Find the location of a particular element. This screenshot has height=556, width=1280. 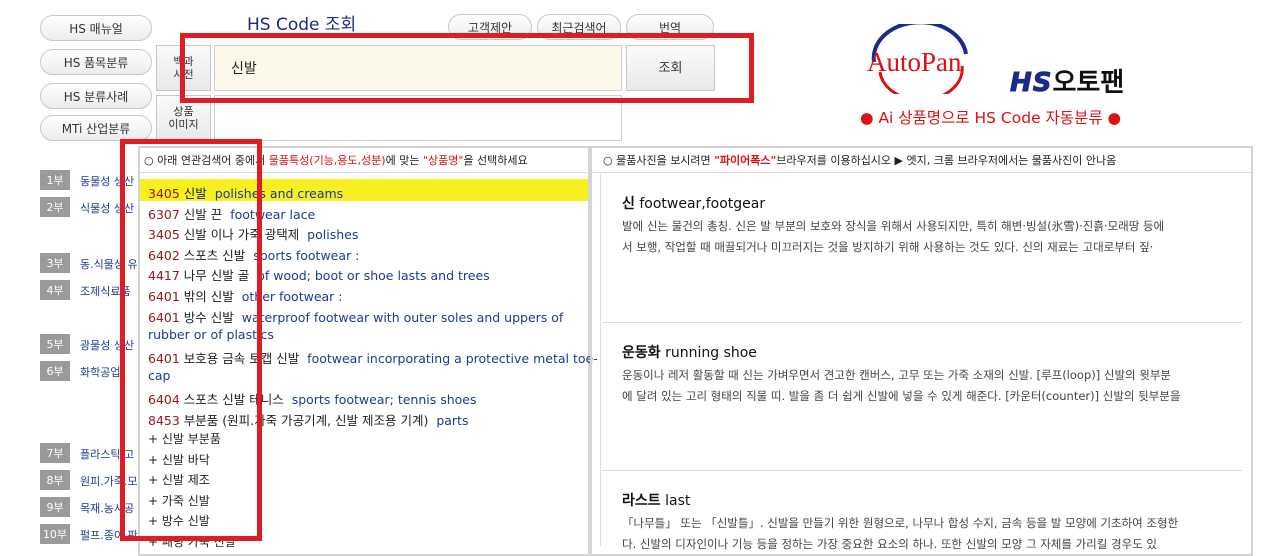

brand-tagline: ● Ai 상품명으로 HS Code 자동분류 ● is located at coordinates (991, 118).